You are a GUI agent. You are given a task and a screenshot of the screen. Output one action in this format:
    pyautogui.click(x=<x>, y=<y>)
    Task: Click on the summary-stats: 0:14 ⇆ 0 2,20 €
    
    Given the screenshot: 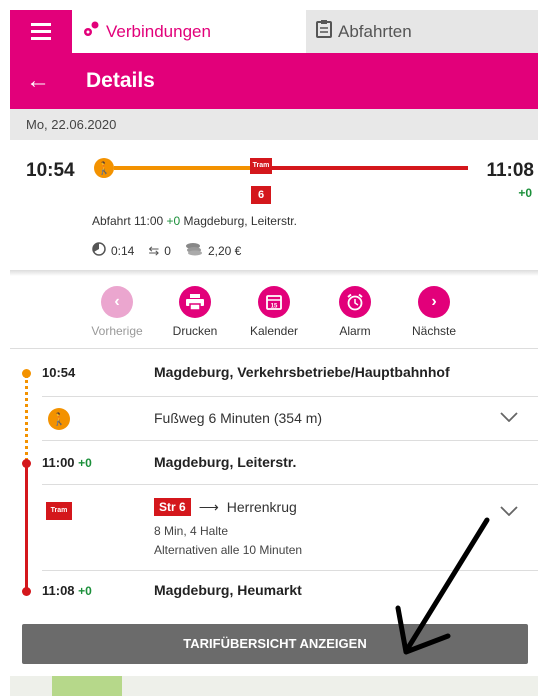 What is the action you would take?
    pyautogui.click(x=166, y=250)
    